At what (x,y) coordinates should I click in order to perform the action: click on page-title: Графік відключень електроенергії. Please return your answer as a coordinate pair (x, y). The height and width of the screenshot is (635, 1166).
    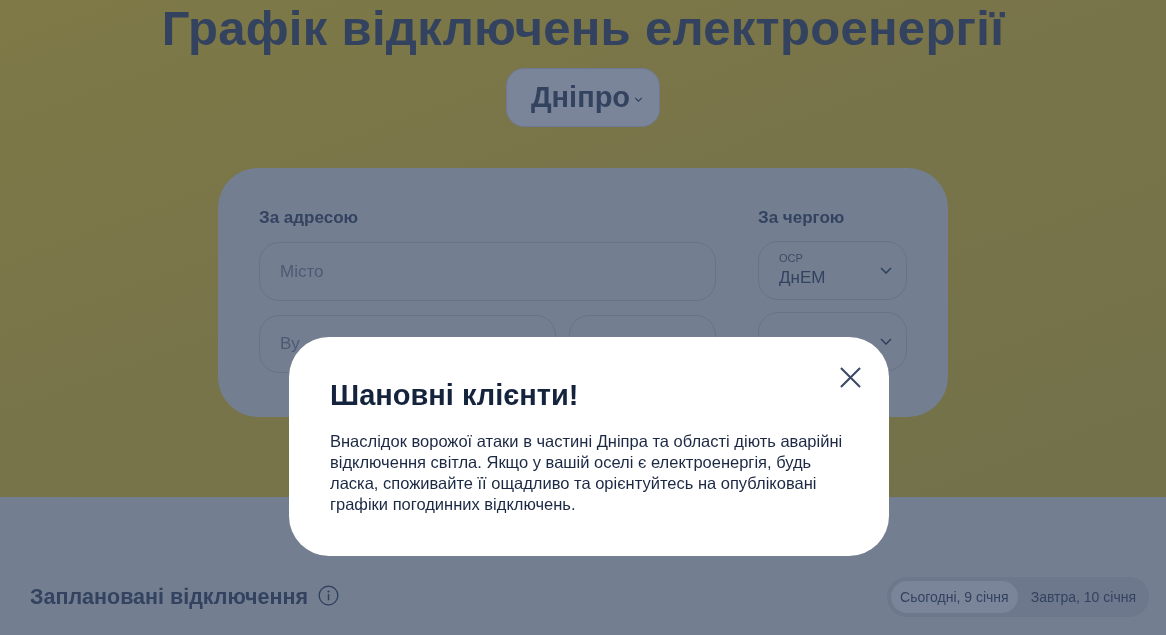
    Looking at the image, I should click on (583, 28).